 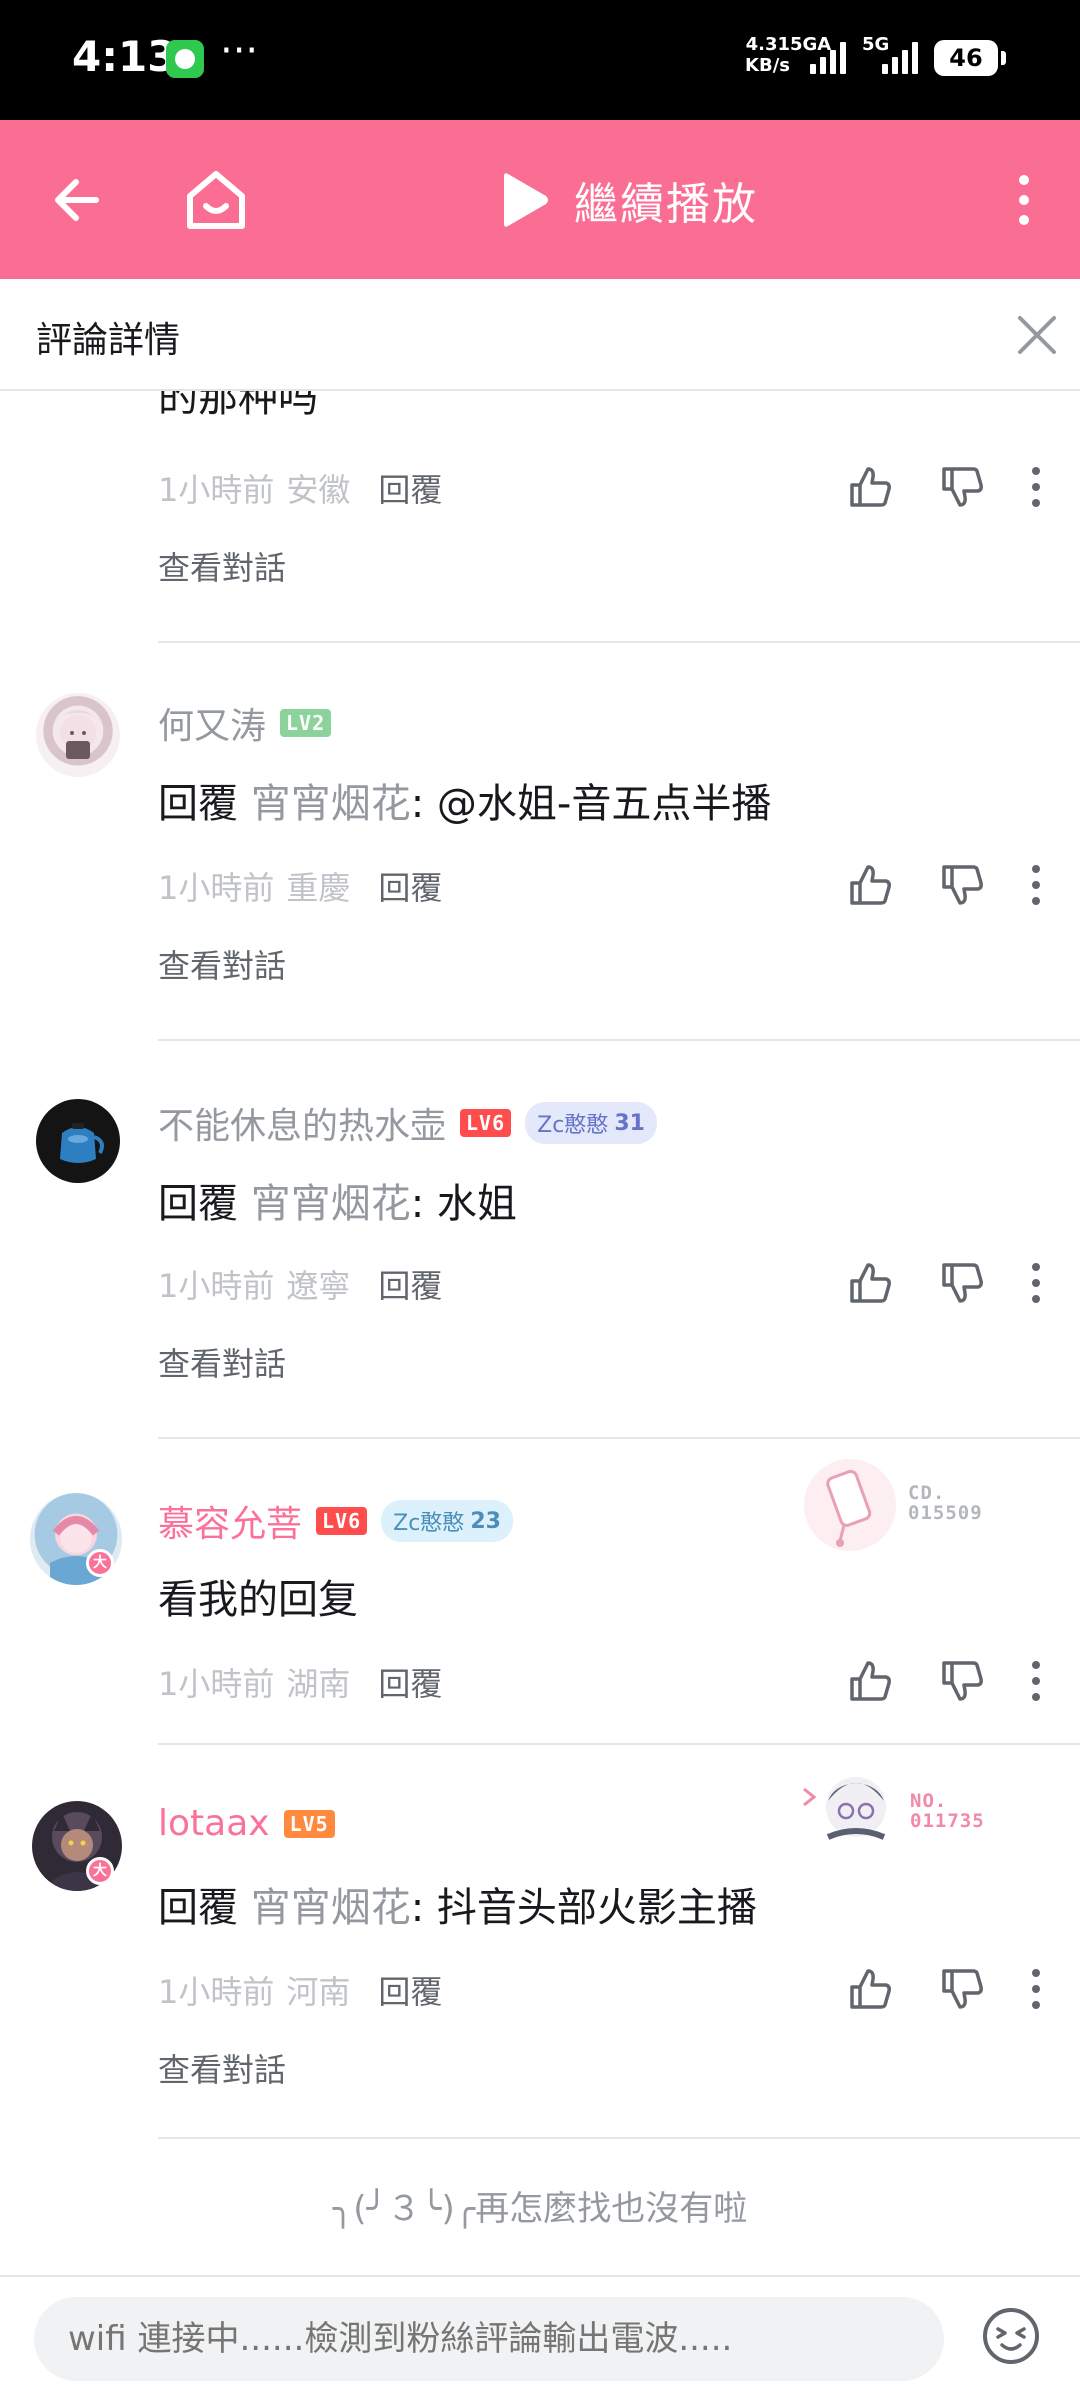 I want to click on username: 慕容允菩, so click(x=230, y=1521).